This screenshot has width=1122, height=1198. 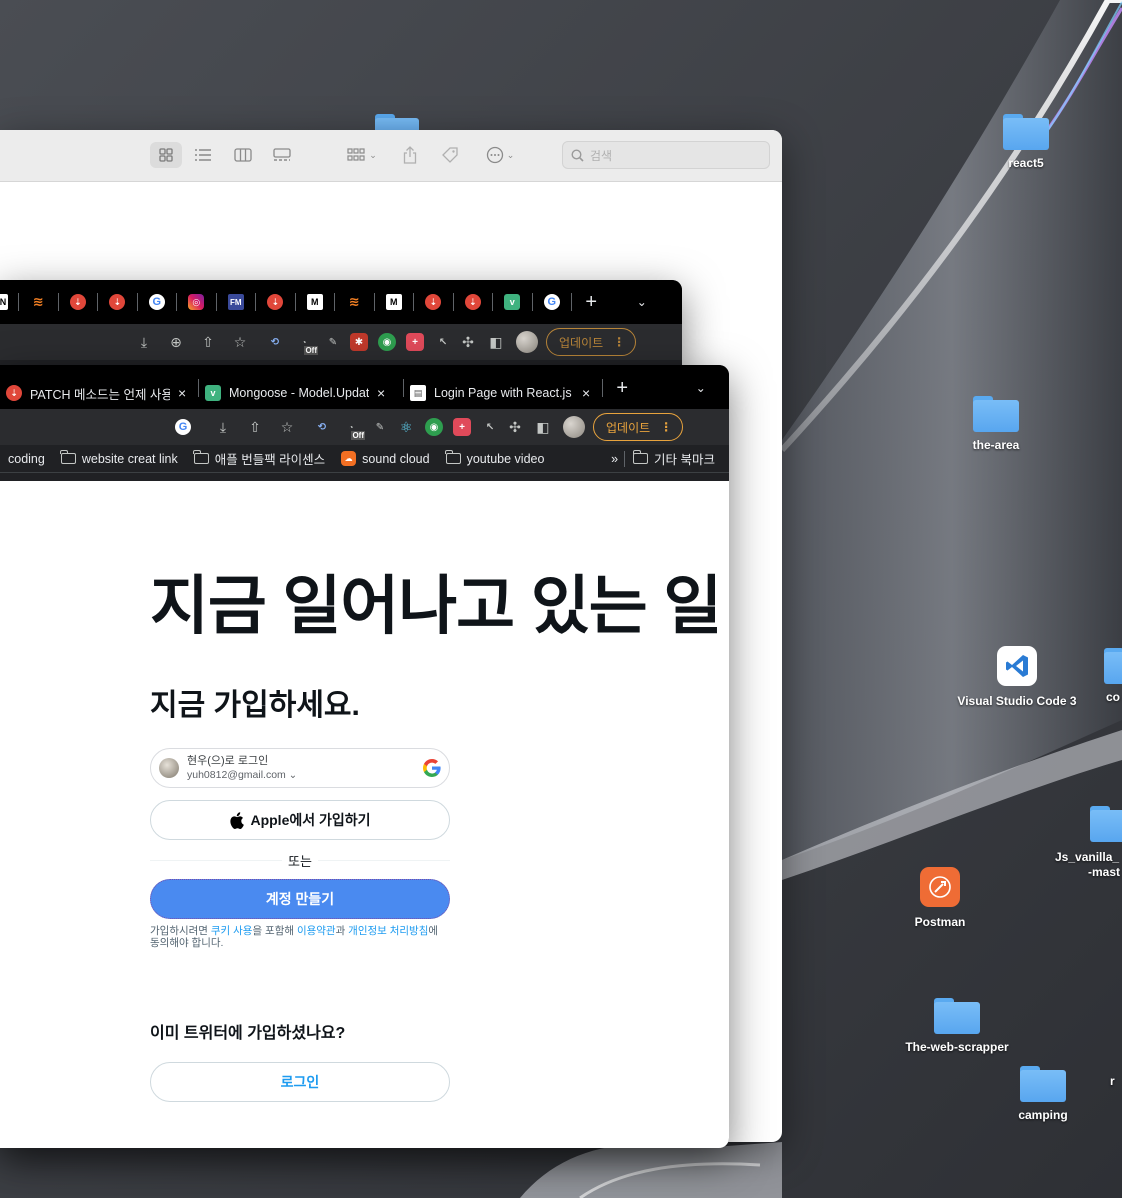 What do you see at coordinates (196, 302) in the screenshot?
I see `pinned-tab: ◎` at bounding box center [196, 302].